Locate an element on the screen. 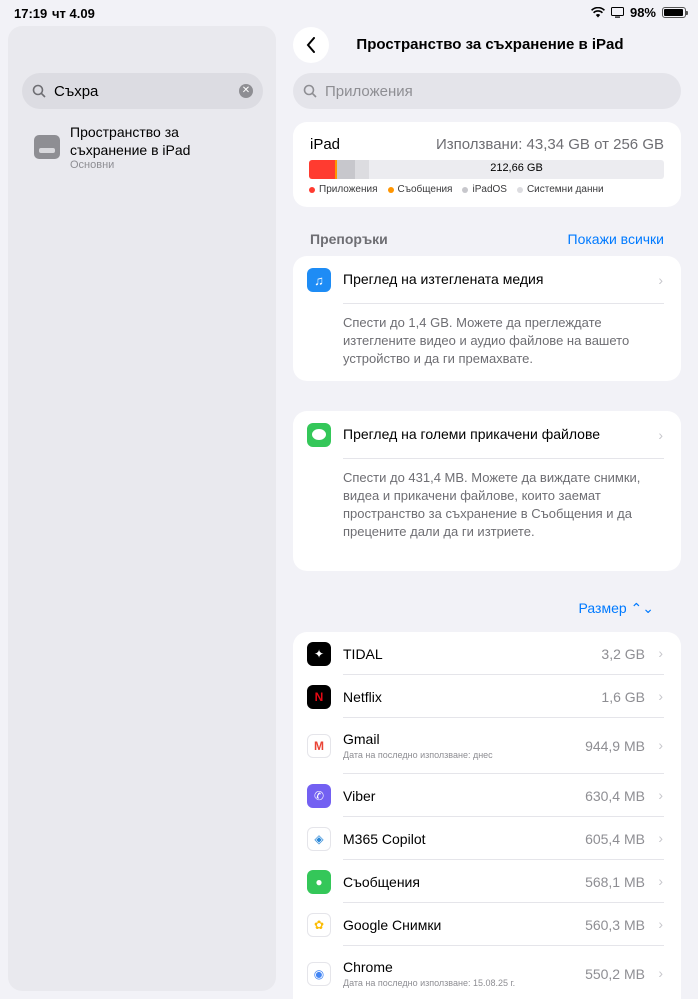 The height and width of the screenshot is (999, 698). recommendation-title: Преглед на големи прикачени файлове is located at coordinates (472, 434).